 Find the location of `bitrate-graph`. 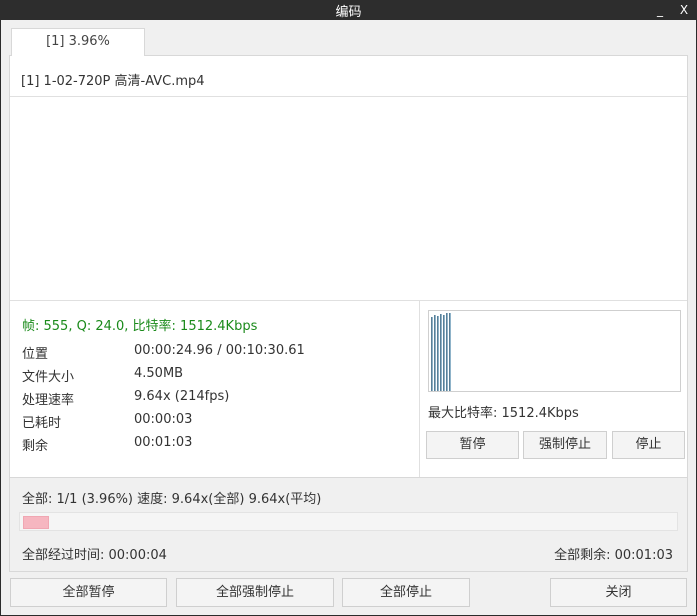

bitrate-graph is located at coordinates (554, 351).